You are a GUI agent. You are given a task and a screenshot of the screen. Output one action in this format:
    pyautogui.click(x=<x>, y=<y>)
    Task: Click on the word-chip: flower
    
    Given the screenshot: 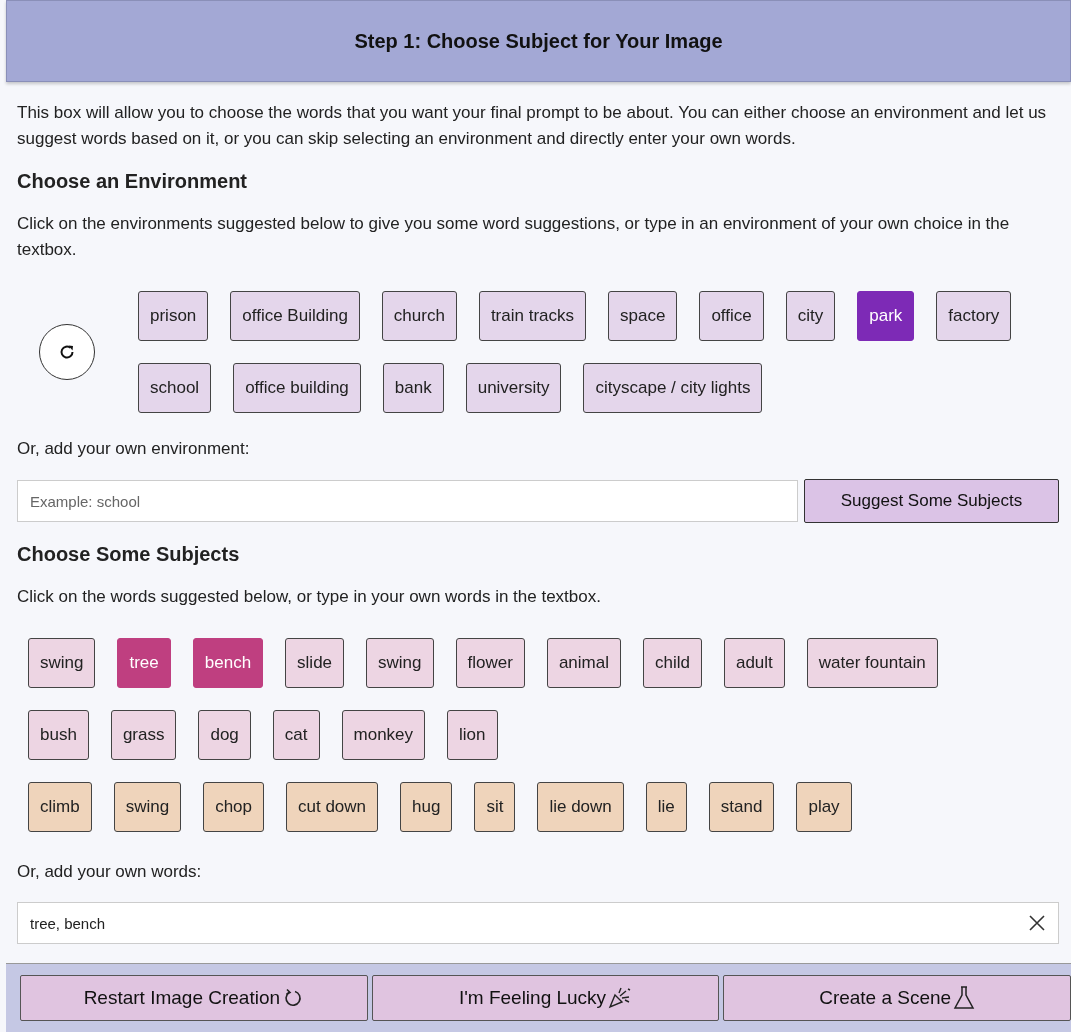 What is the action you would take?
    pyautogui.click(x=490, y=663)
    